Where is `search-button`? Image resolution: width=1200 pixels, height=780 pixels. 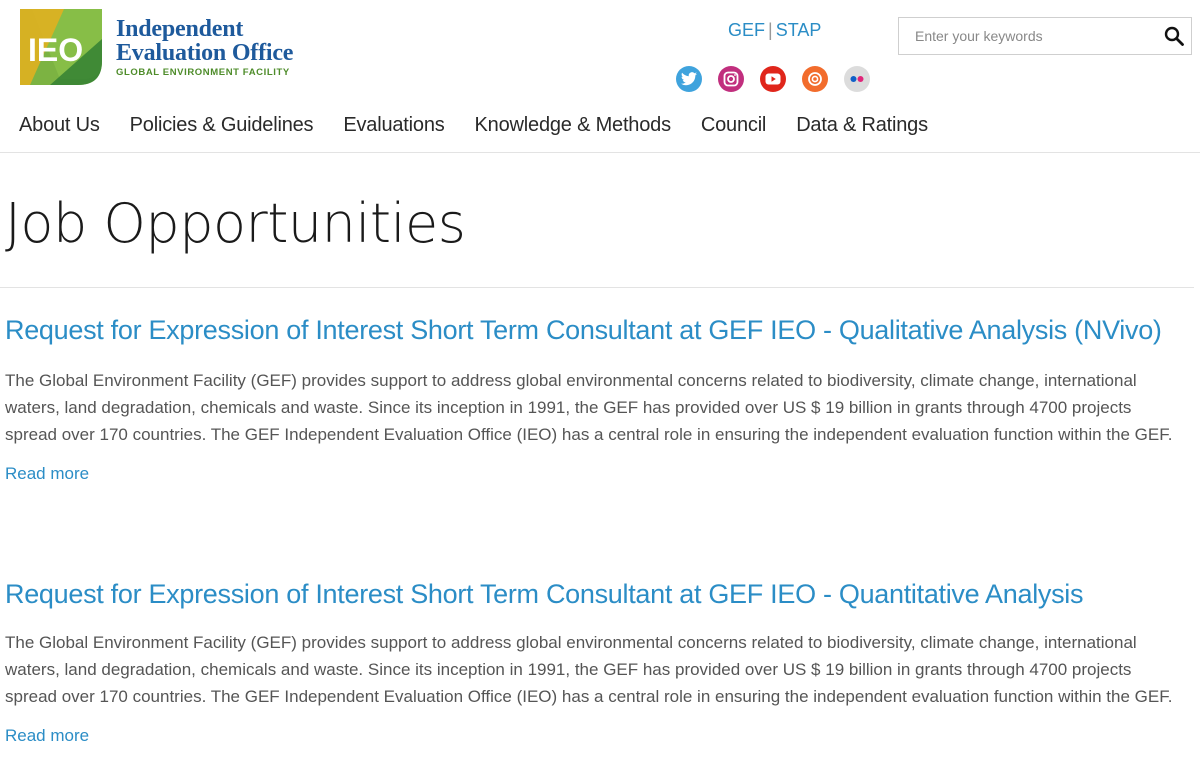
search-button is located at coordinates (1174, 36).